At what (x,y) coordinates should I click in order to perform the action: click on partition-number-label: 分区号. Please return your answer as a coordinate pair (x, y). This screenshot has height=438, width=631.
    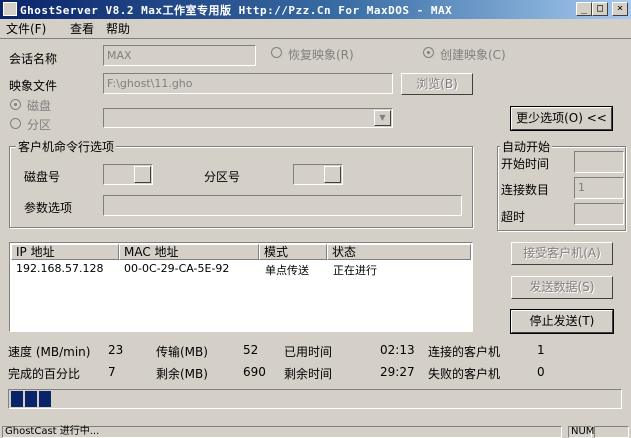
    Looking at the image, I should click on (222, 177).